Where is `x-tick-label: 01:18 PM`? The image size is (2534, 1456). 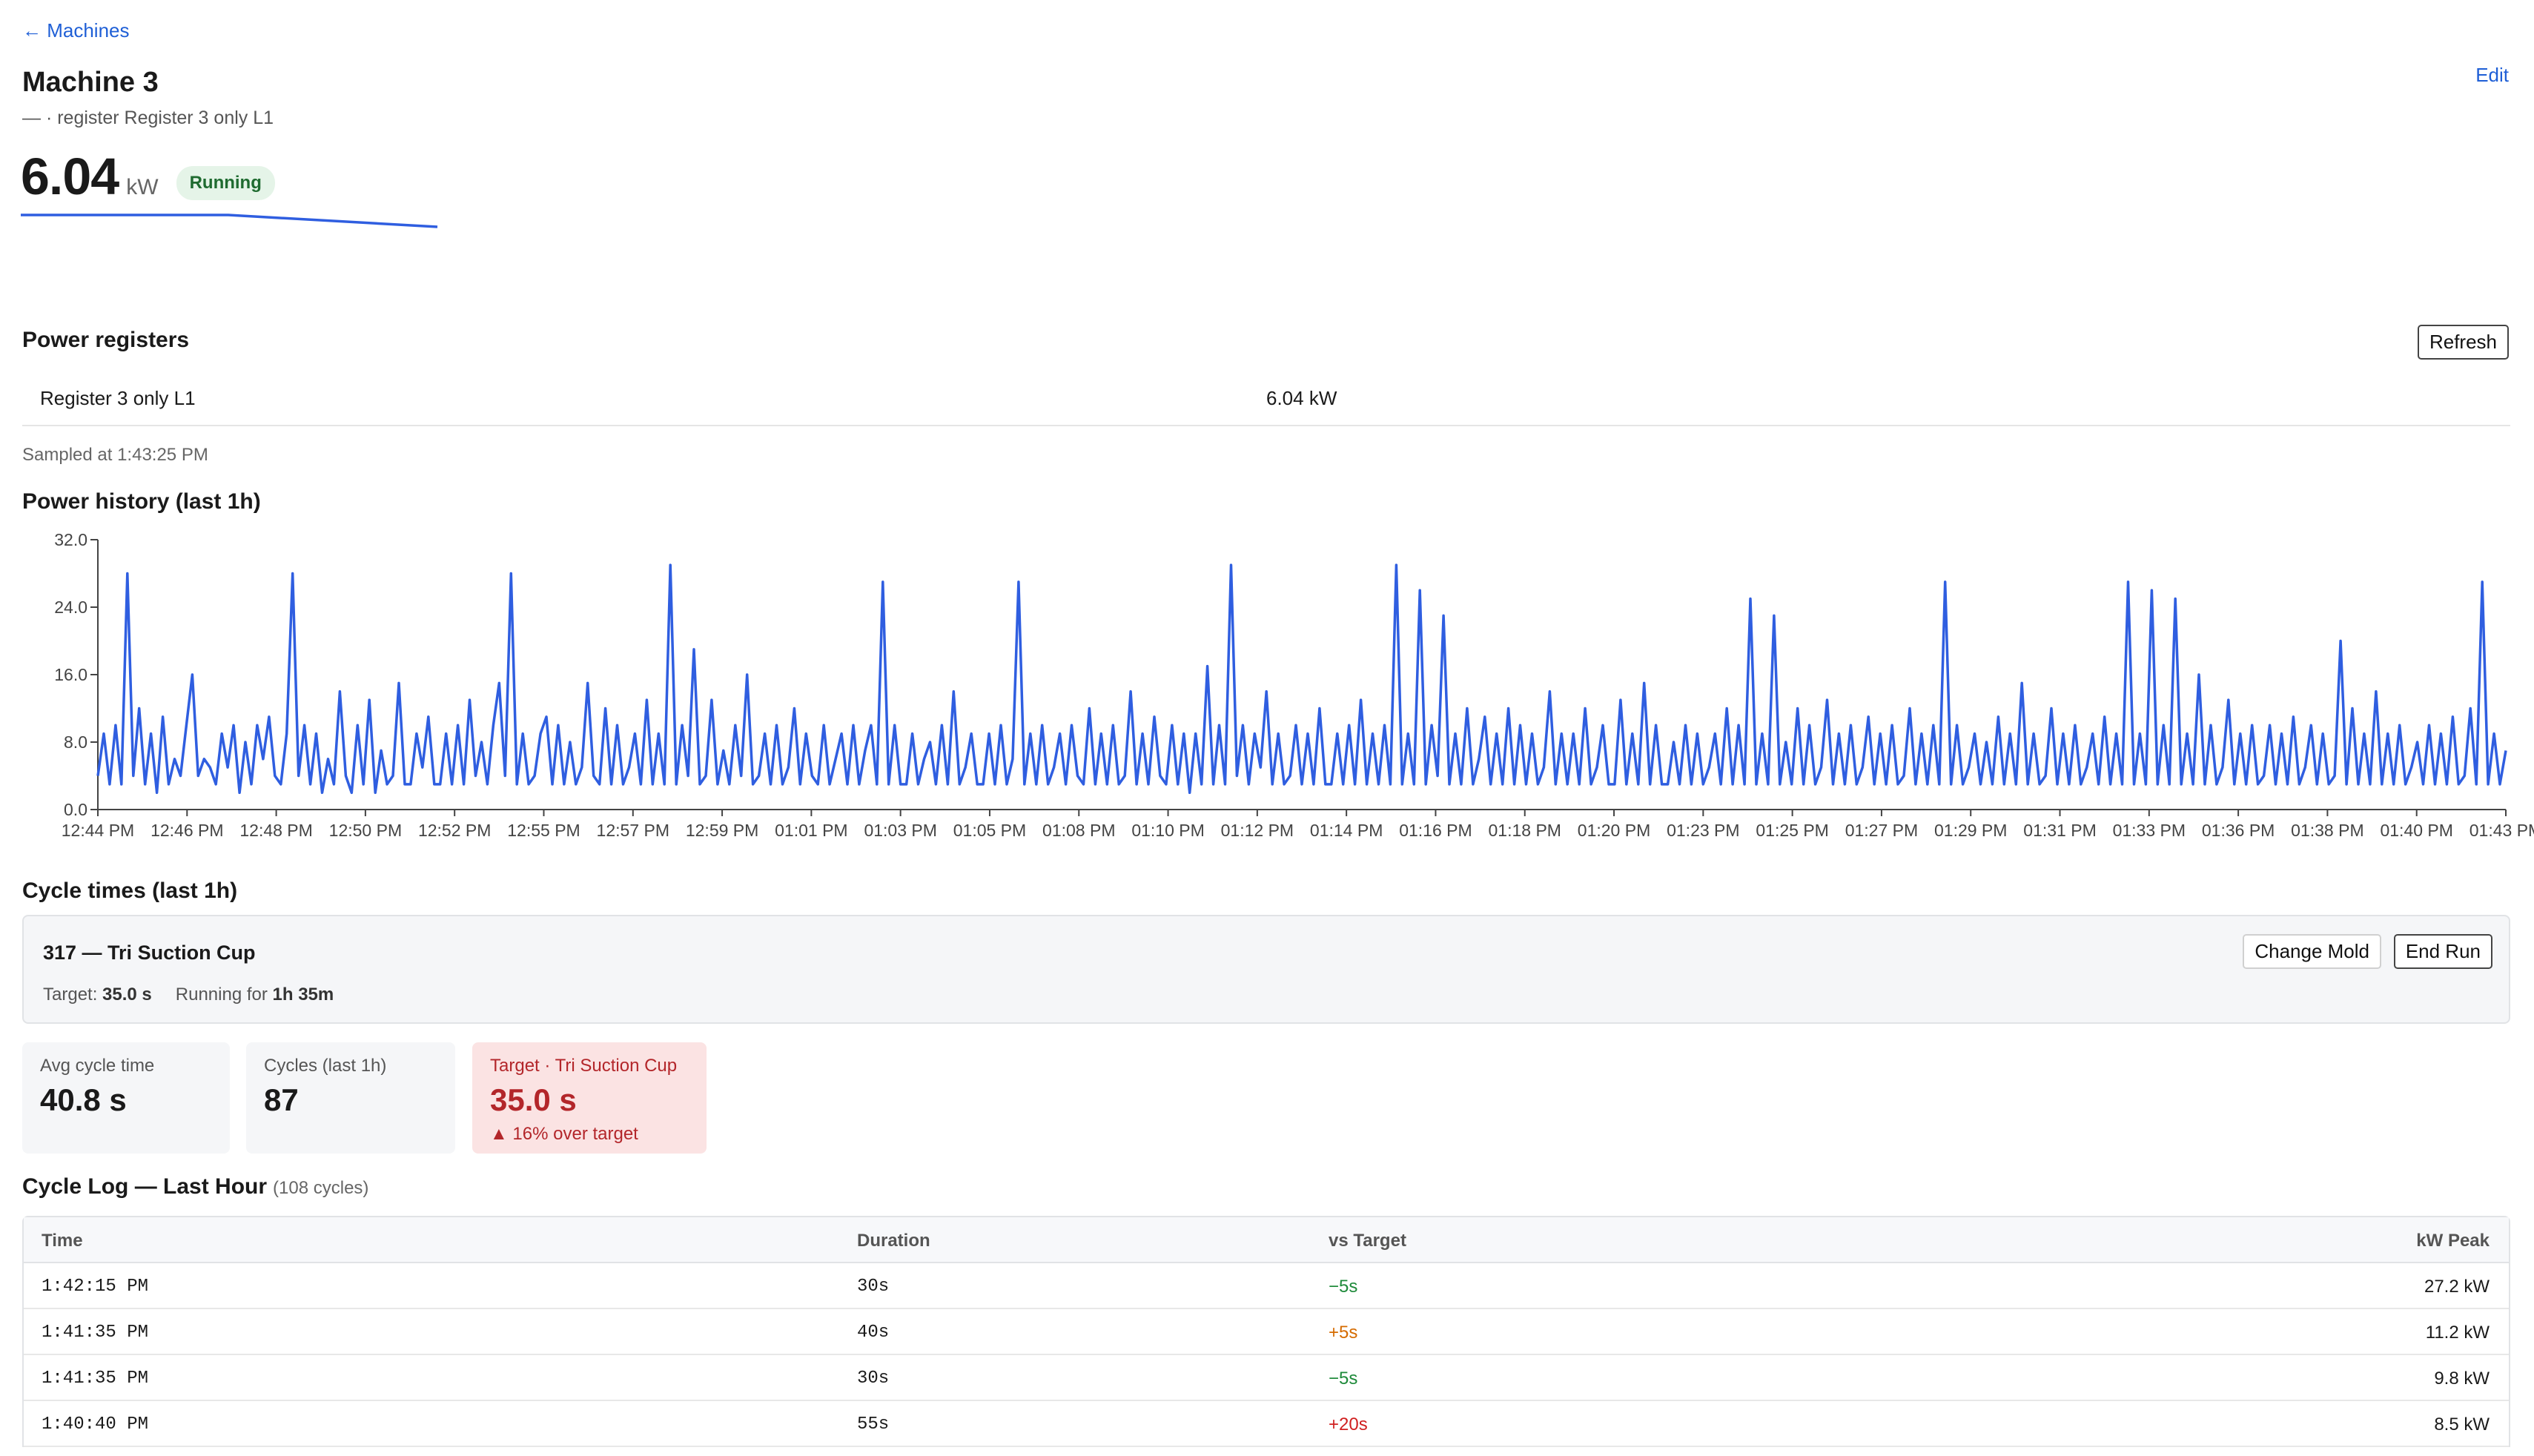
x-tick-label: 01:18 PM is located at coordinates (1525, 830).